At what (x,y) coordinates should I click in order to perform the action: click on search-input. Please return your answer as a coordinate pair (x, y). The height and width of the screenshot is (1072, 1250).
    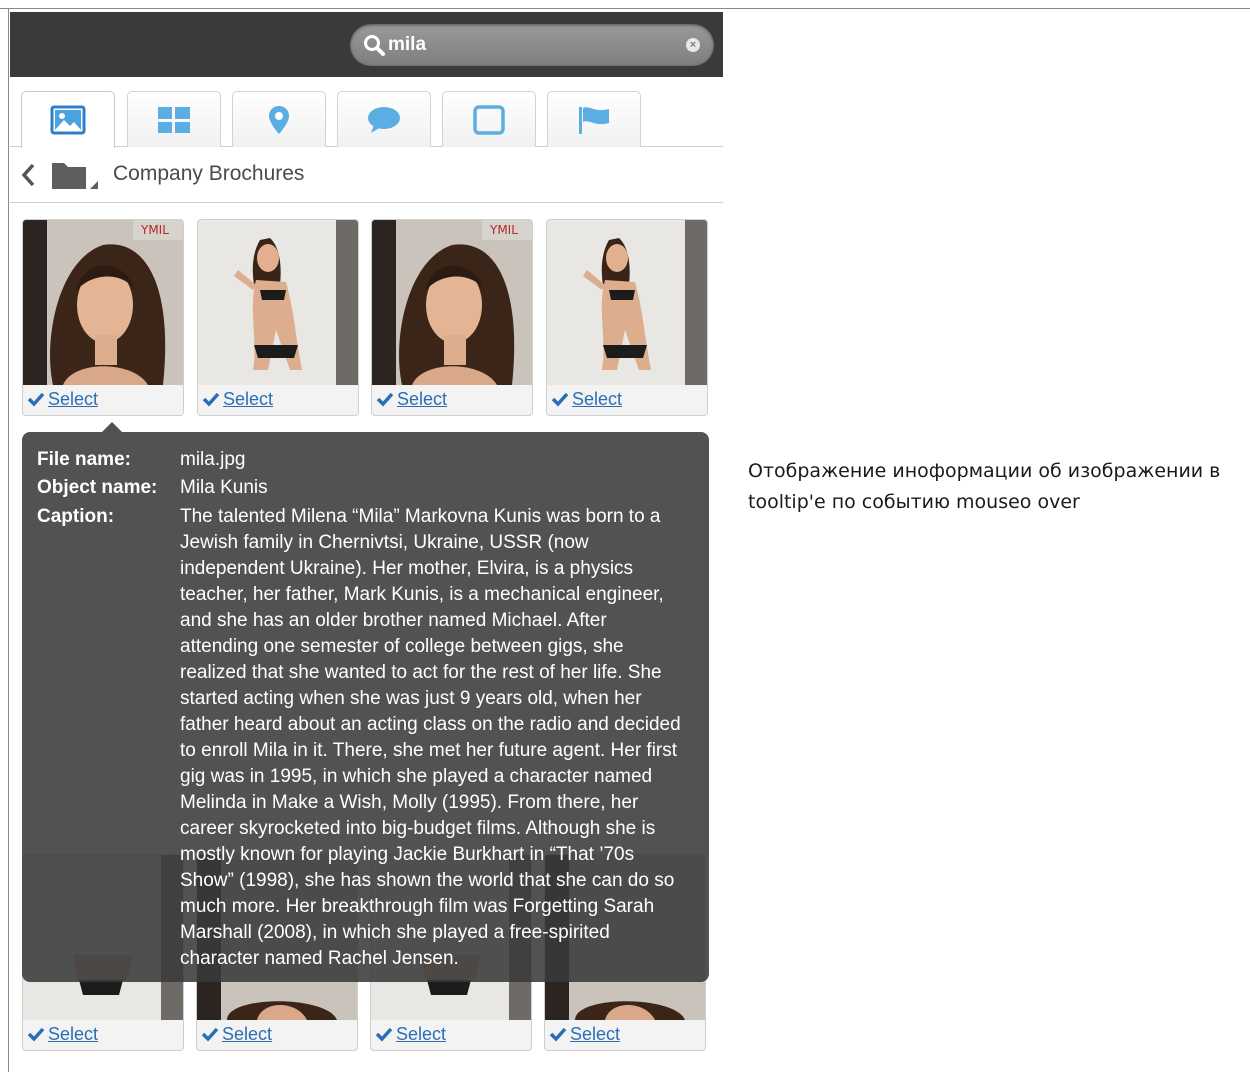
    Looking at the image, I should click on (533, 45).